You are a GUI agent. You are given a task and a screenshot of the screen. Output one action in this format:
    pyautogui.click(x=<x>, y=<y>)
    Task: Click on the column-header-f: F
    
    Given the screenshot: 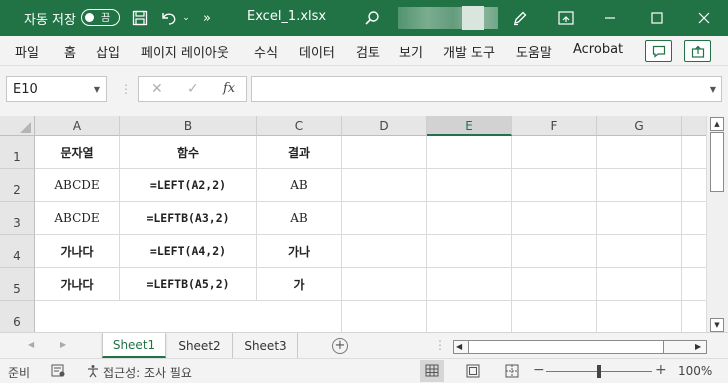 What is the action you would take?
    pyautogui.click(x=554, y=126)
    